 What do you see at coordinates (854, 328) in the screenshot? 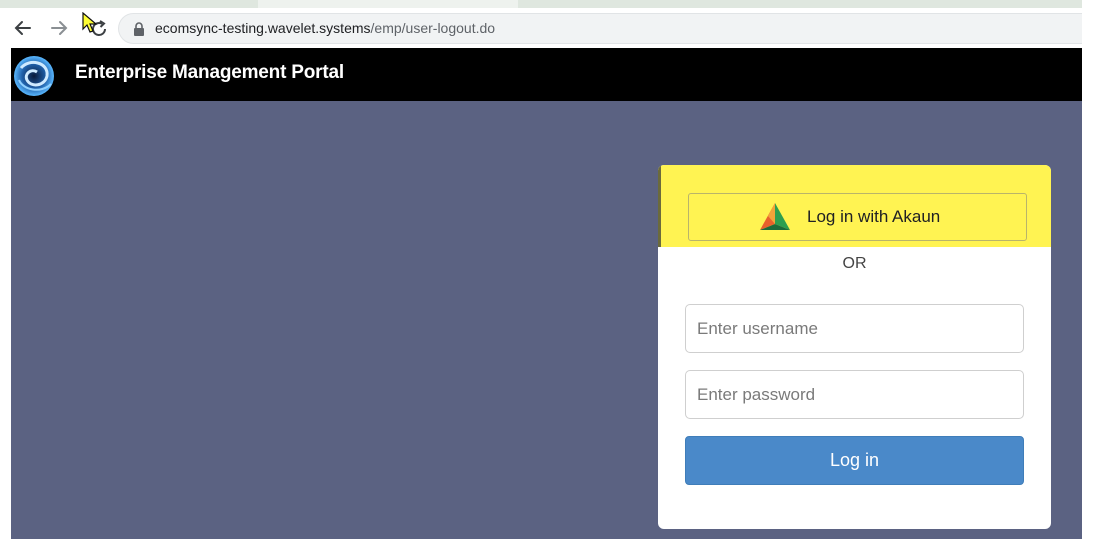
I see `username-input` at bounding box center [854, 328].